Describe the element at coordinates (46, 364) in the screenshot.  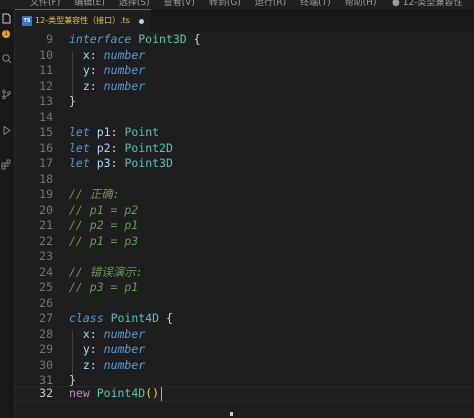
I see `line-number: 30` at that location.